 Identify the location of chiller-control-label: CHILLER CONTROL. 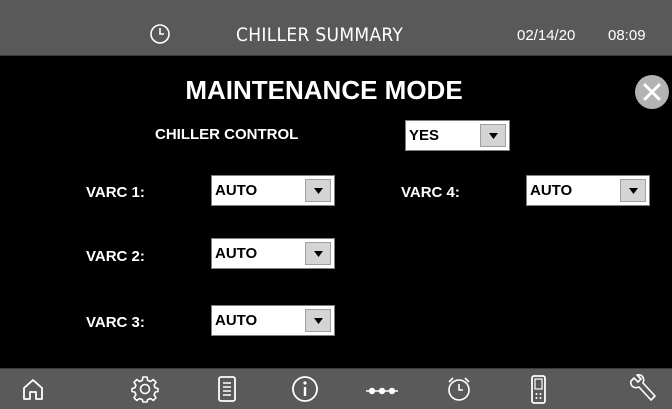
(227, 134).